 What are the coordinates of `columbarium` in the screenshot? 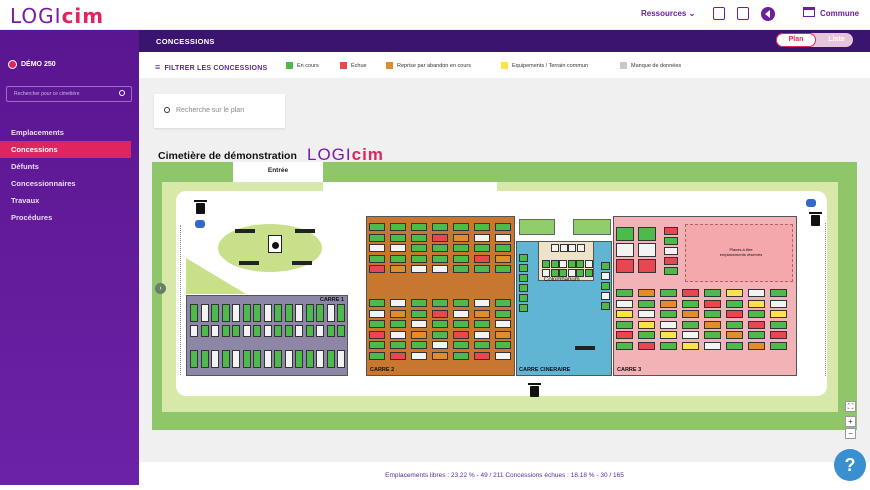 It's located at (566, 261).